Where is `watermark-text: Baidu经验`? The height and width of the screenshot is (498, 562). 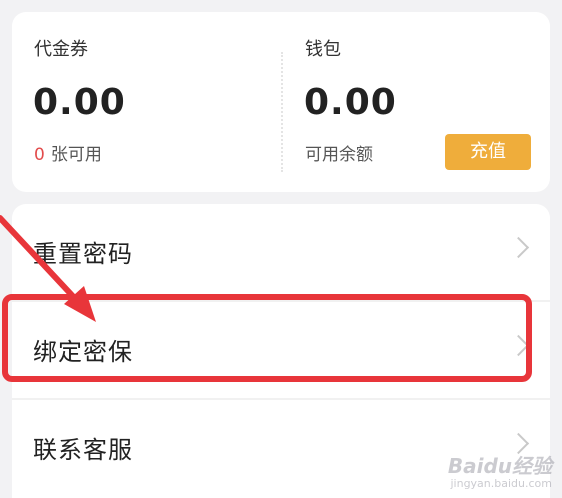 watermark-text: Baidu经验 is located at coordinates (499, 466).